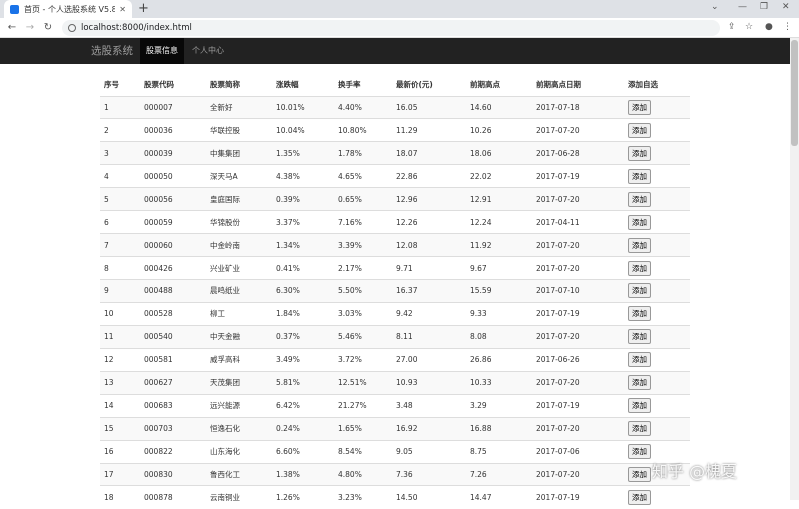 Image resolution: width=799 pixels, height=509 pixels. What do you see at coordinates (363, 382) in the screenshot?
I see `table-cell: 12.51%` at bounding box center [363, 382].